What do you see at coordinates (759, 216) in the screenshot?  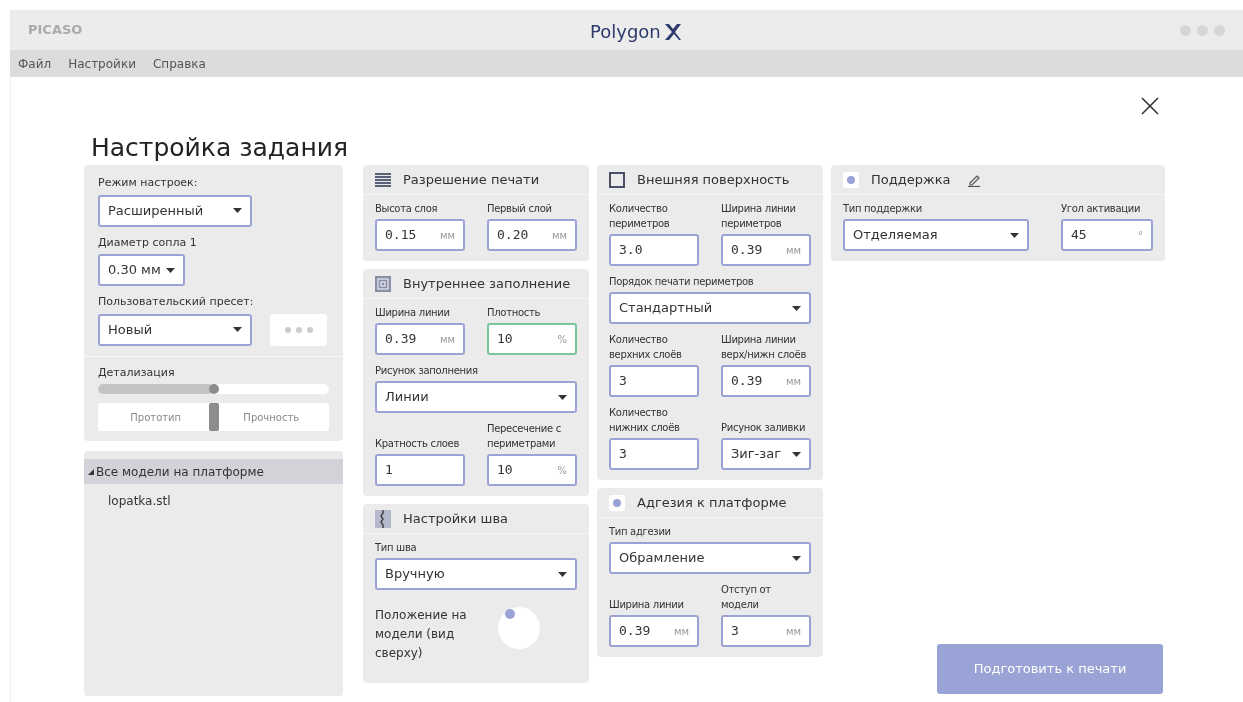 I see `field-label: Ширина линии периметров` at bounding box center [759, 216].